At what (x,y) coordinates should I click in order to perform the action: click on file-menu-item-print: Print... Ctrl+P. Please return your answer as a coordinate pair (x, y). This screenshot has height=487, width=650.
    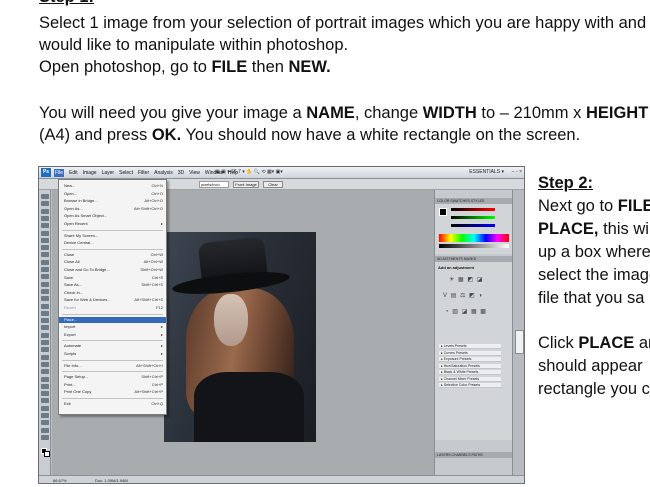
    Looking at the image, I should click on (112, 385).